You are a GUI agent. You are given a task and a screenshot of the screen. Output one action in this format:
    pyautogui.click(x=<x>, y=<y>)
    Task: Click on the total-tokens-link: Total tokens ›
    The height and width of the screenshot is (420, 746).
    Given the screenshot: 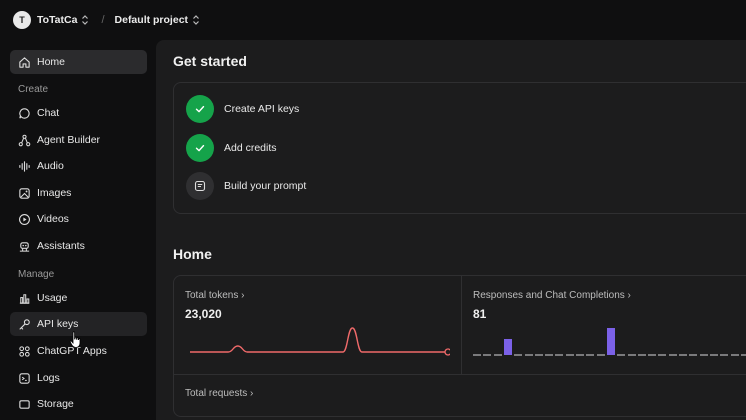 What is the action you would take?
    pyautogui.click(x=215, y=295)
    